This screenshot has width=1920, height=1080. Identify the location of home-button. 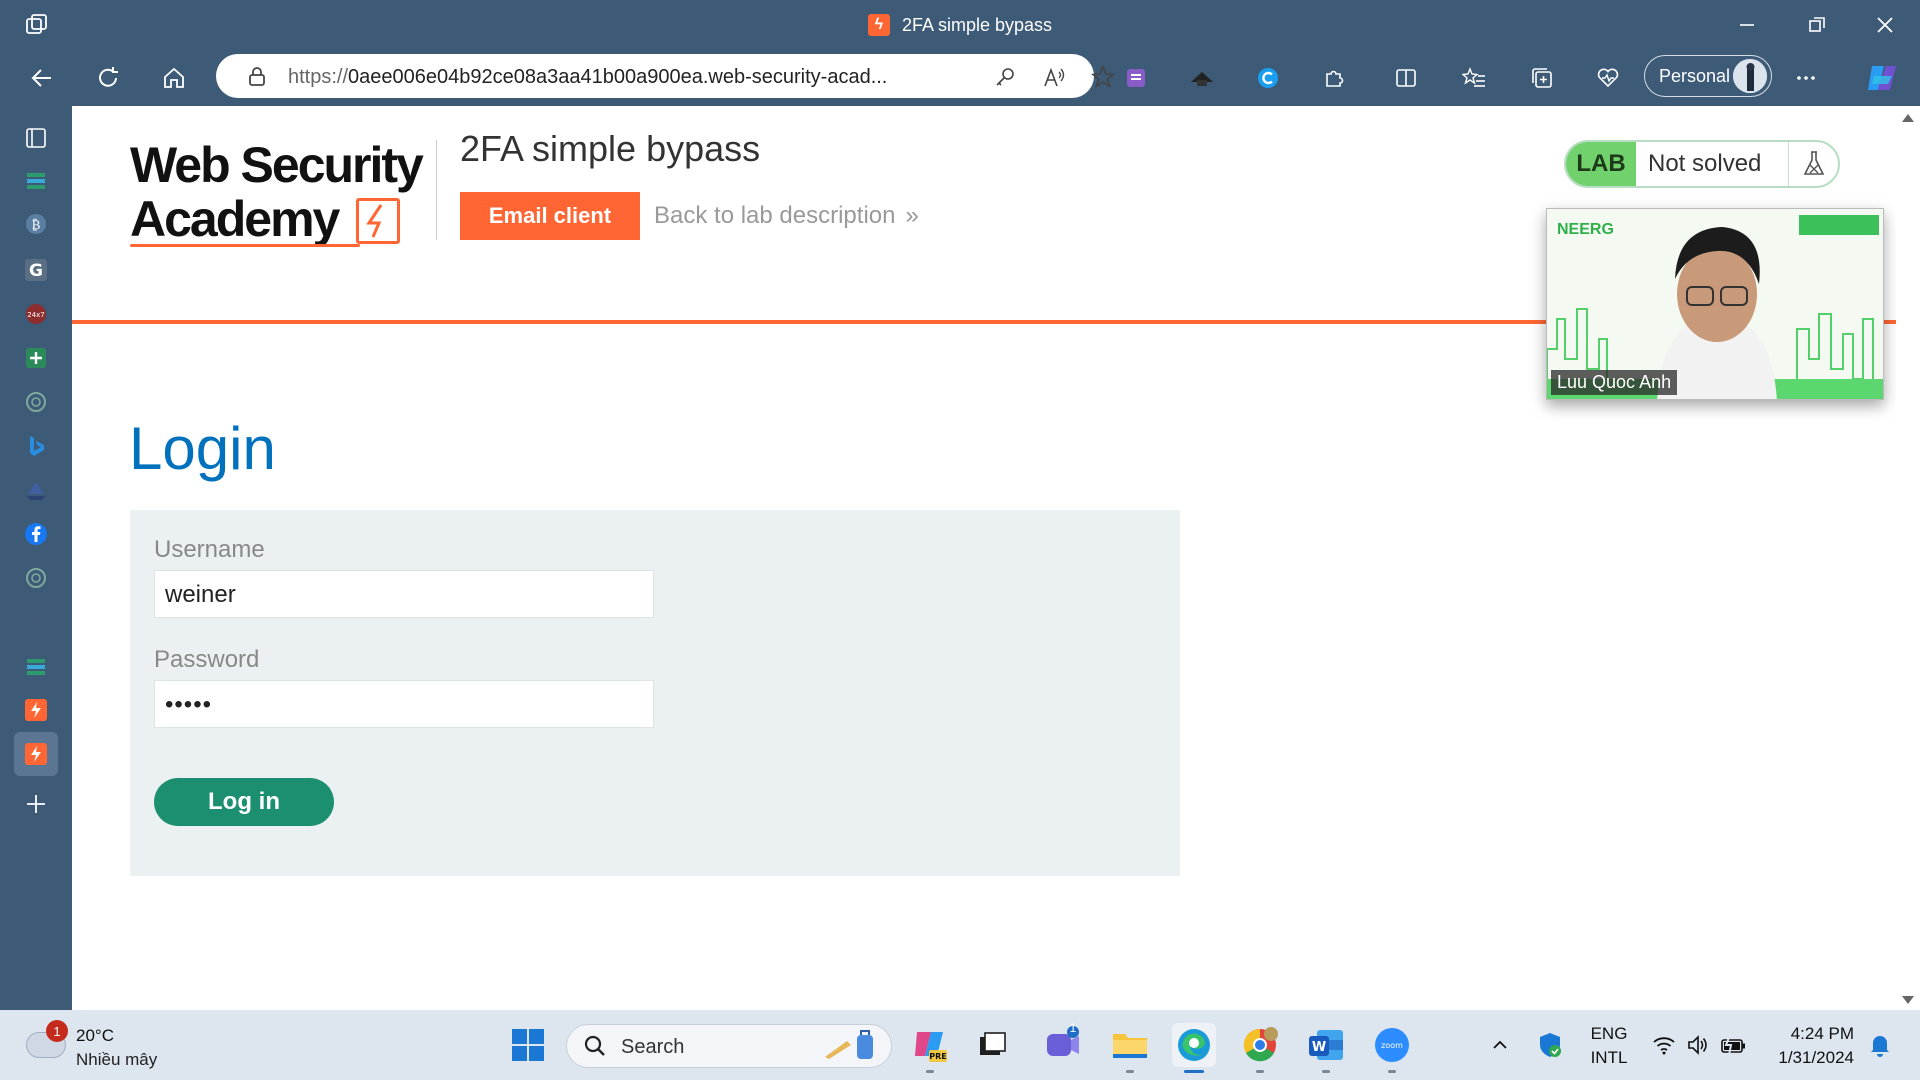
(174, 78).